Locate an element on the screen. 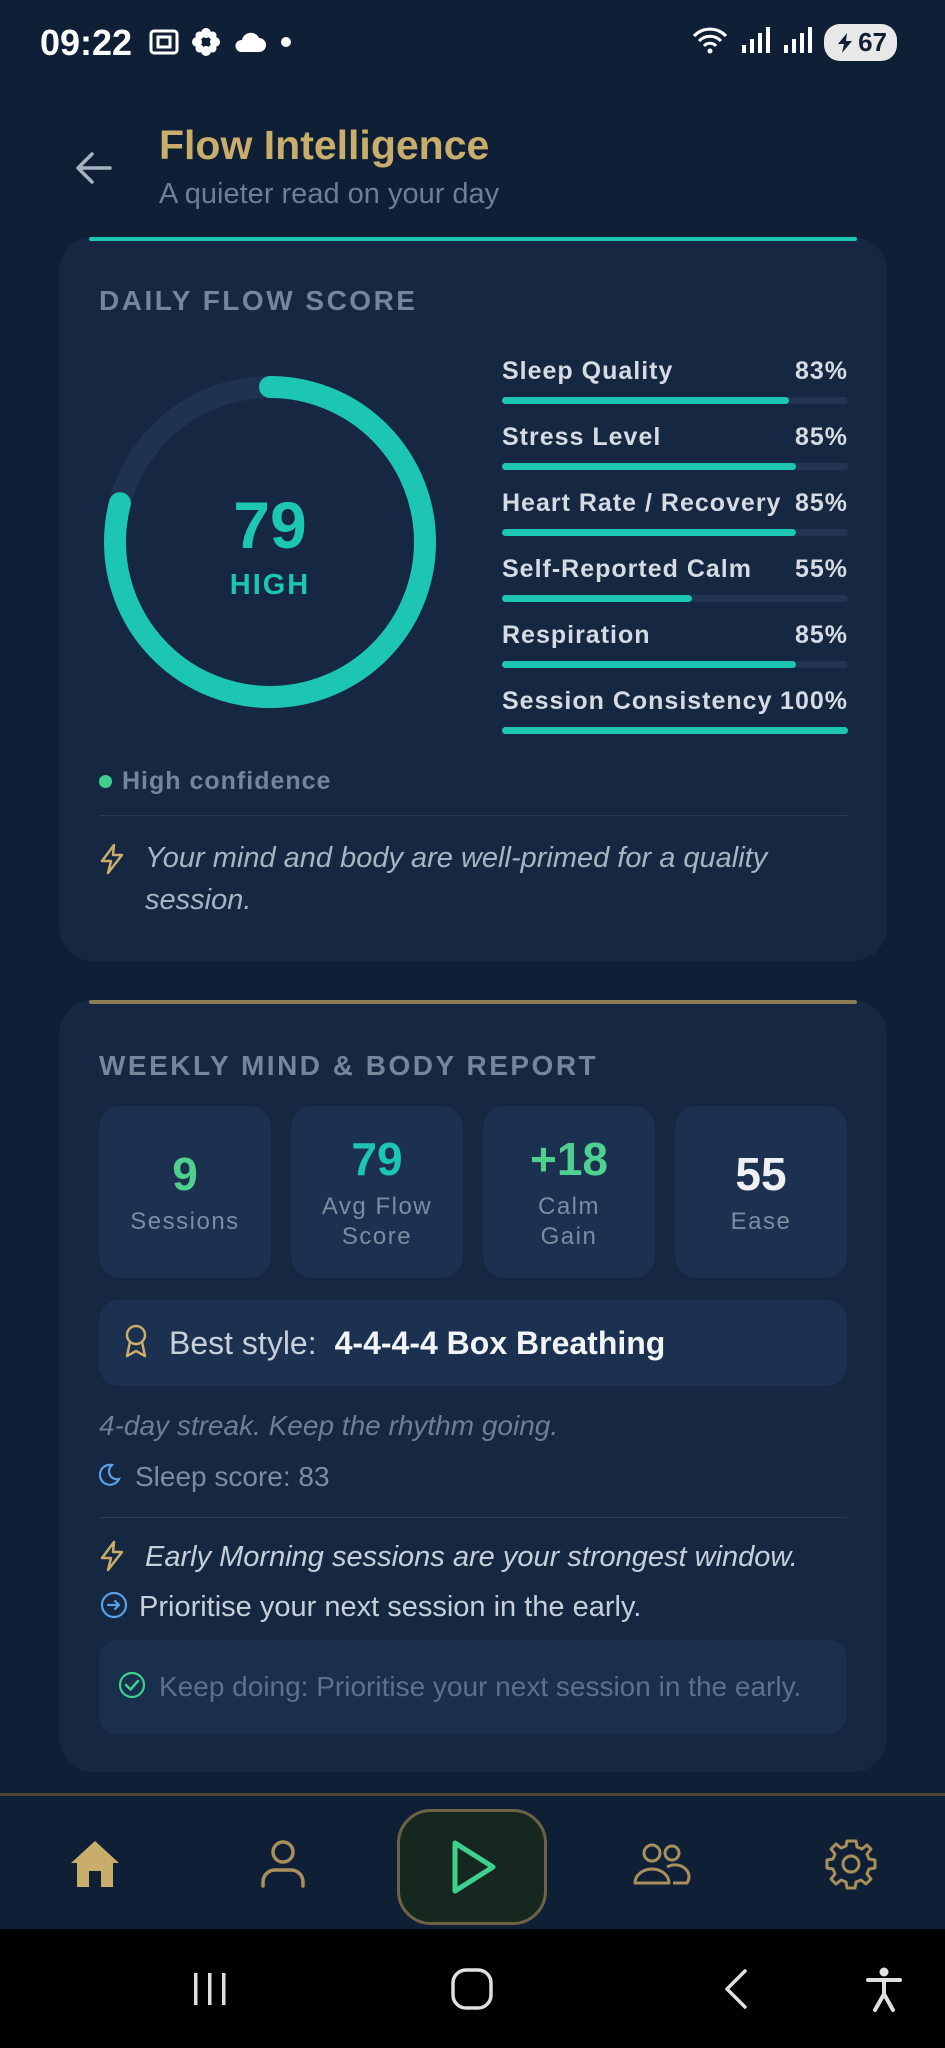 Image resolution: width=945 pixels, height=2048 pixels. recents-icon is located at coordinates (210, 1988).